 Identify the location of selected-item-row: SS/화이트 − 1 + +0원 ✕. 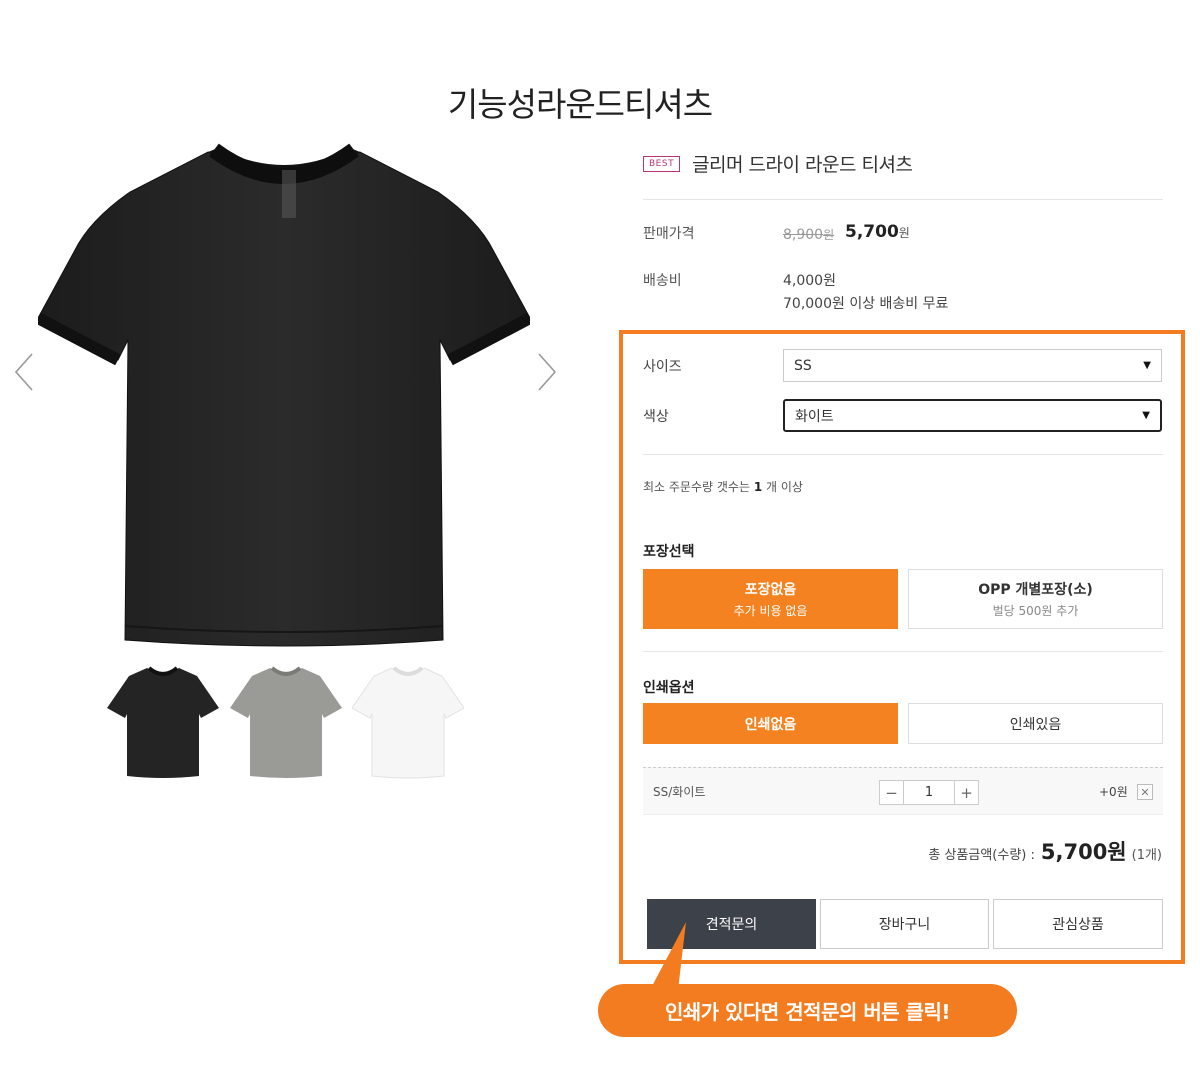
(903, 791).